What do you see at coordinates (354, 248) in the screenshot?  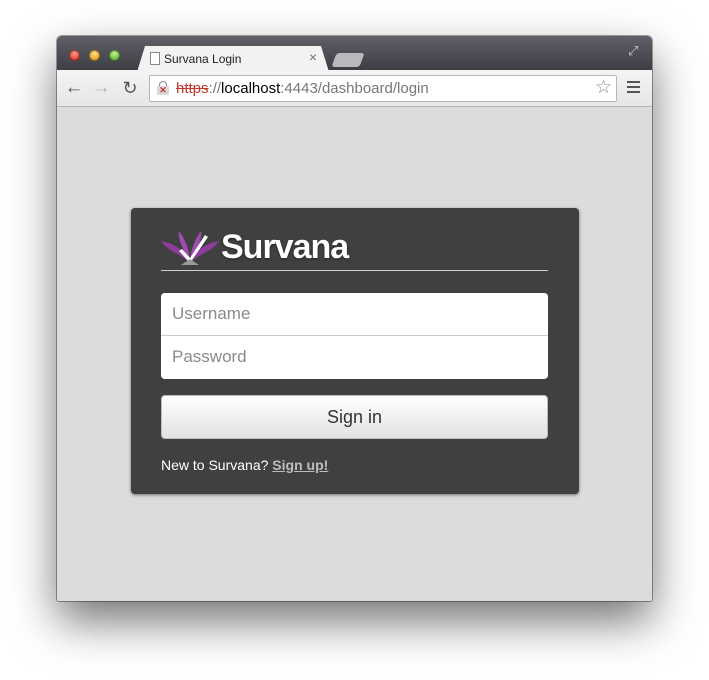 I see `brand-header: Survana` at bounding box center [354, 248].